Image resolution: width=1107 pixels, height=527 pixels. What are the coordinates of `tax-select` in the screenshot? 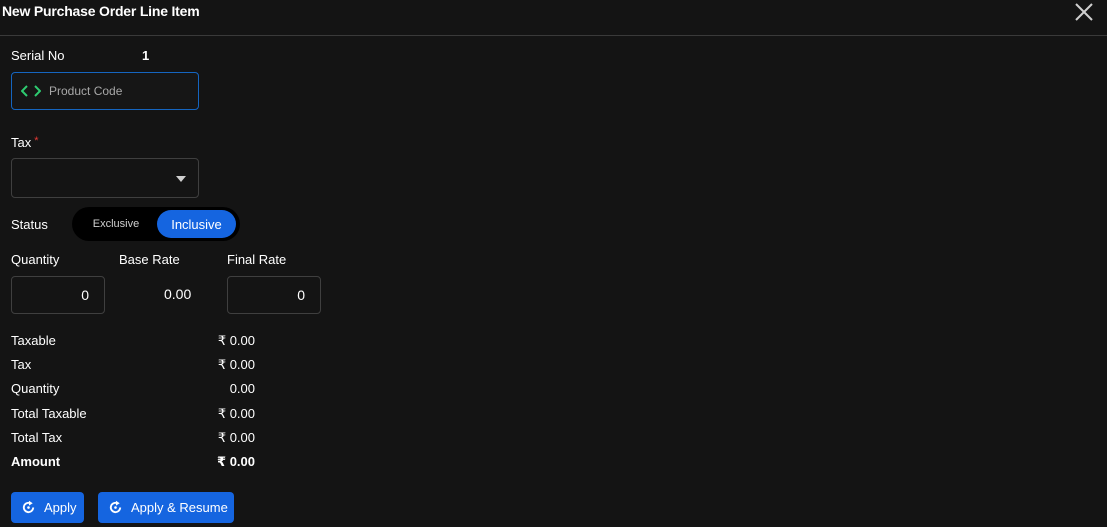 It's located at (105, 178).